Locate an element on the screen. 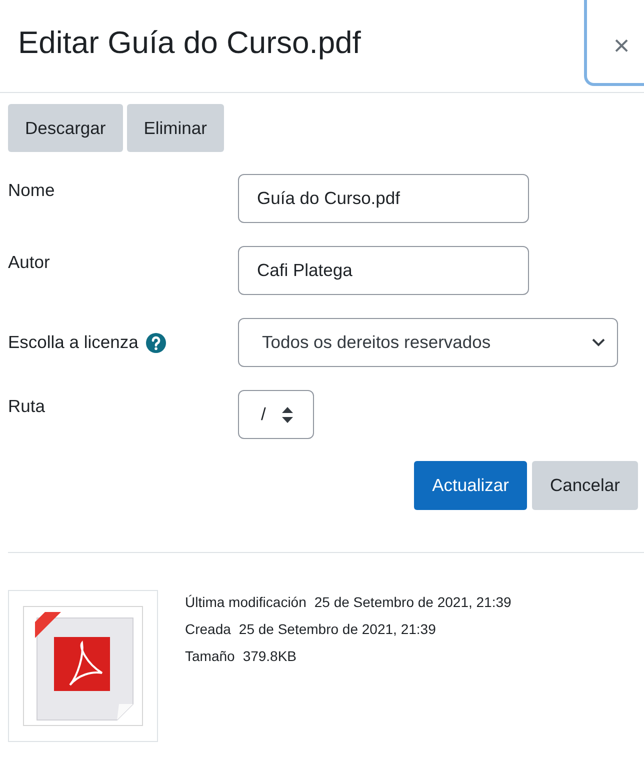 This screenshot has width=644, height=760. info-label: Última modificación is located at coordinates (245, 602).